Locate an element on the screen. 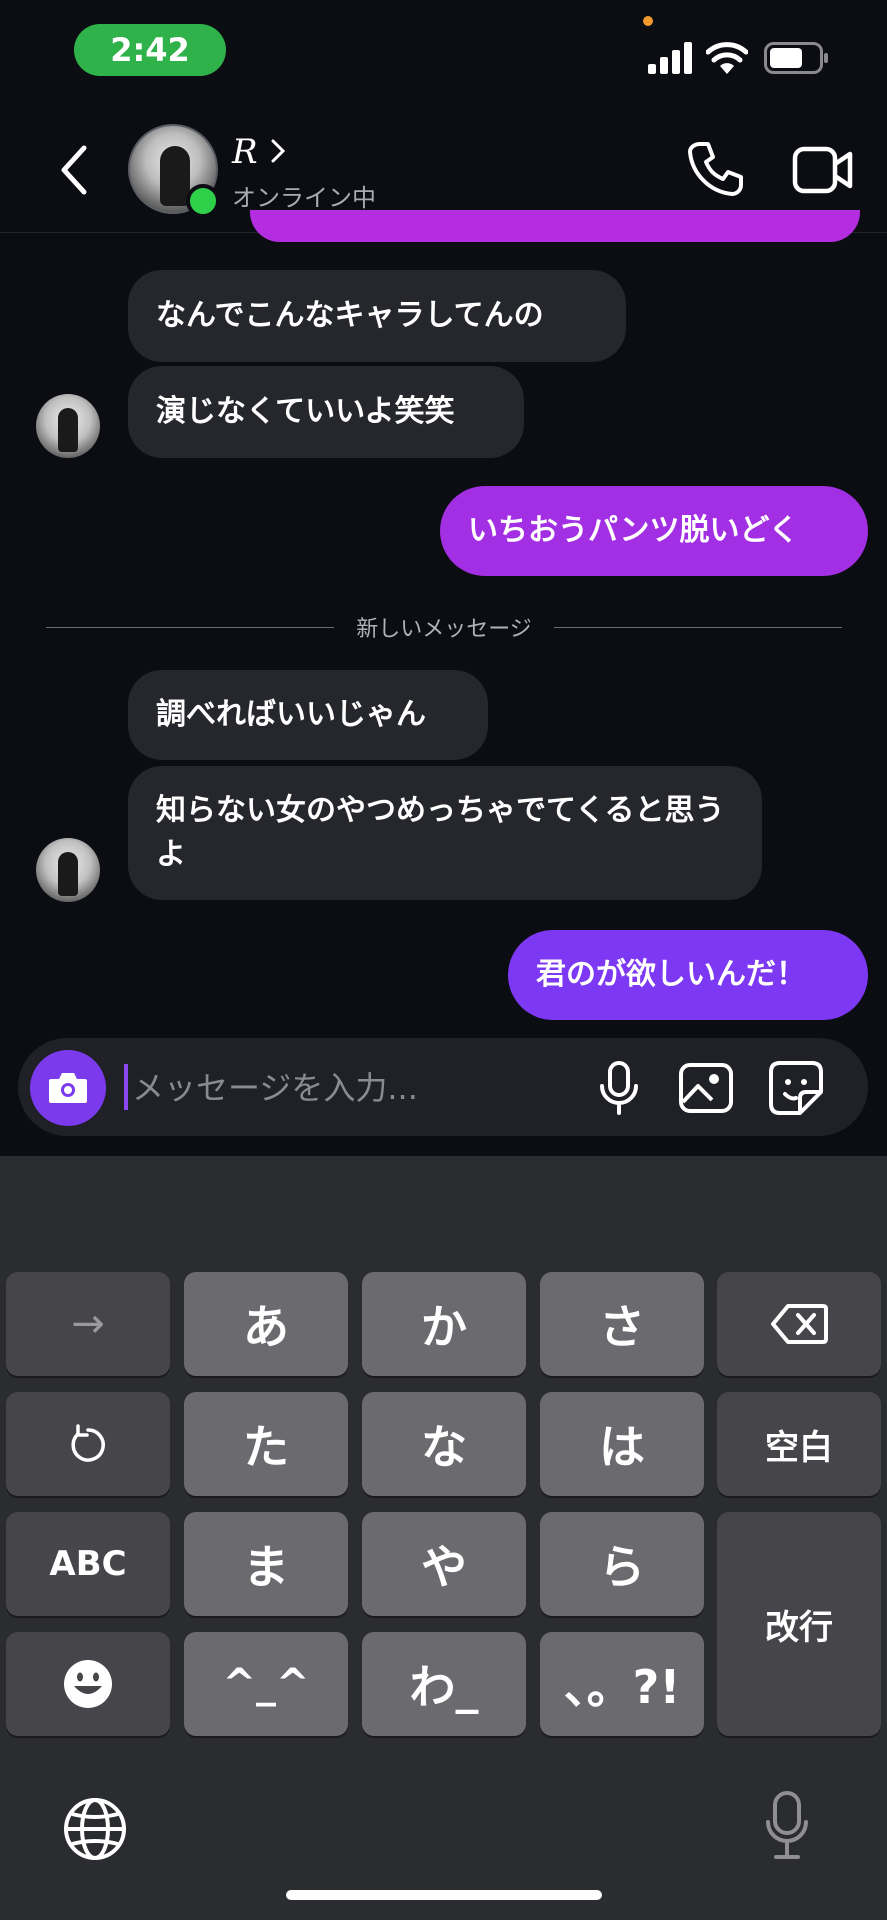 The image size is (887, 1920). contact-status: オンライン中 is located at coordinates (304, 198).